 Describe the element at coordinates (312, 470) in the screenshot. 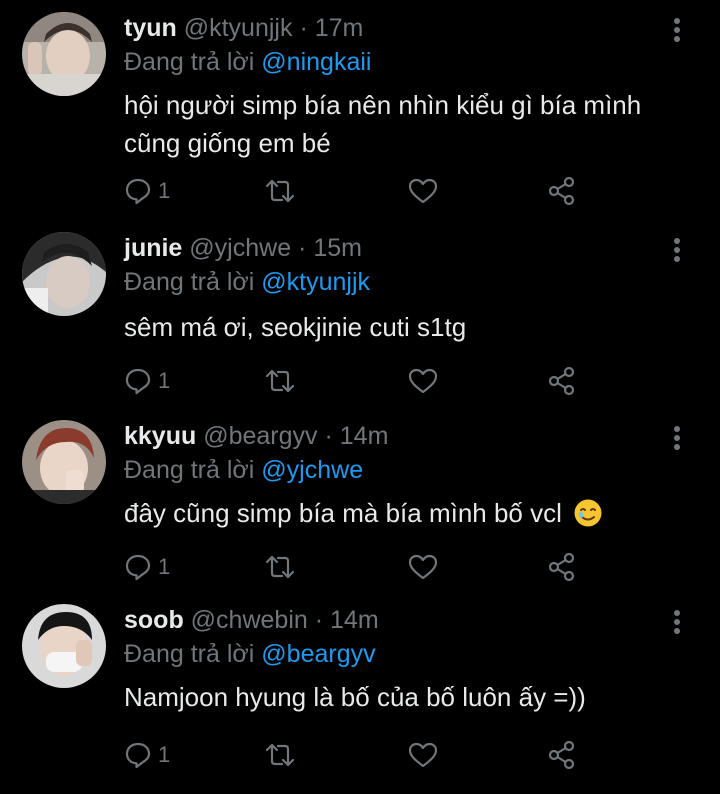

I see `mention-link: @yjchwe` at that location.